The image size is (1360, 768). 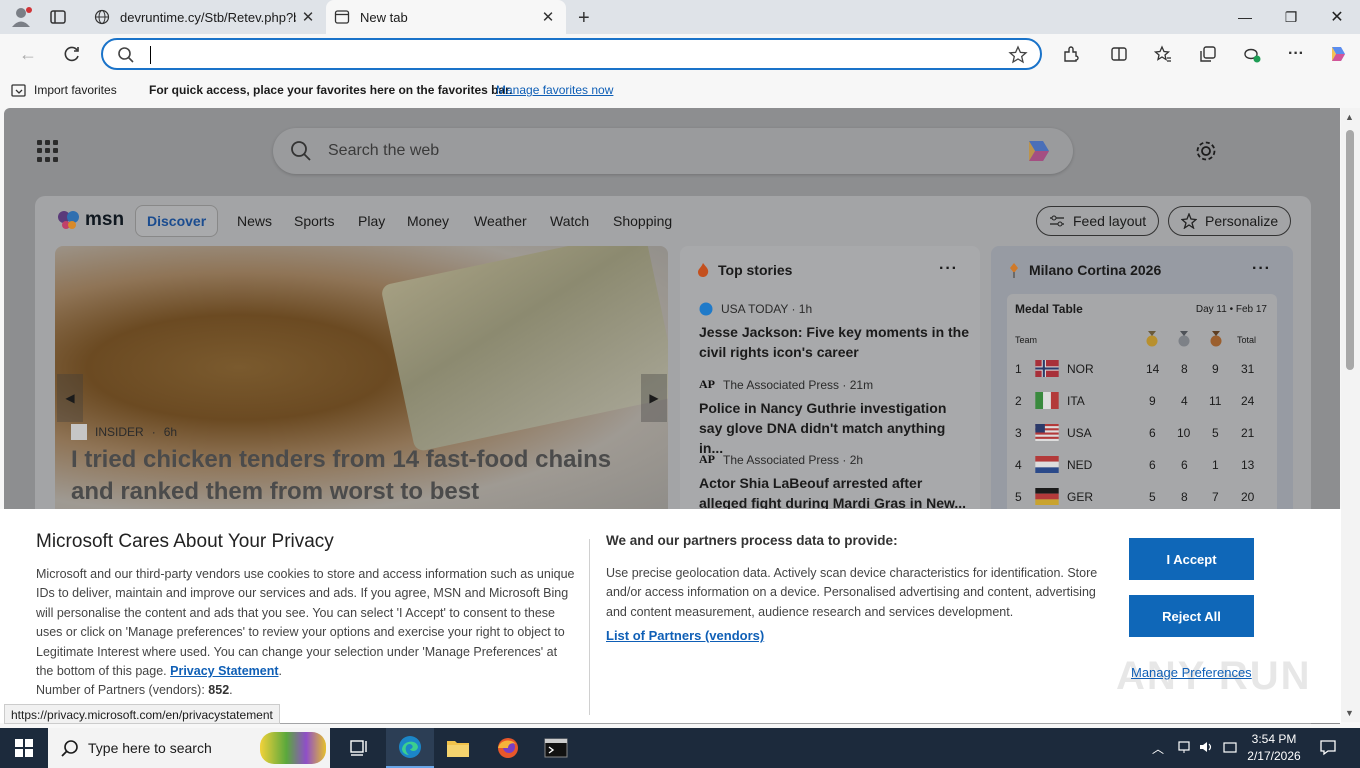 I want to click on hero-source-name: INSIDER, so click(x=119, y=432).